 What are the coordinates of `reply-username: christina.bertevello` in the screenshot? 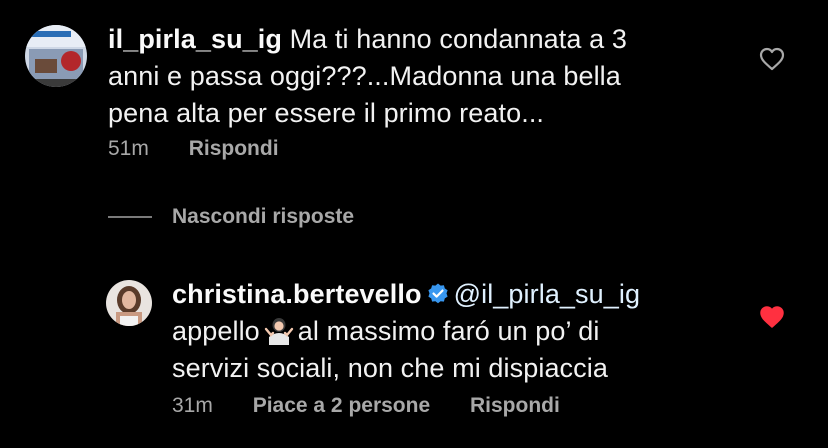 It's located at (297, 294).